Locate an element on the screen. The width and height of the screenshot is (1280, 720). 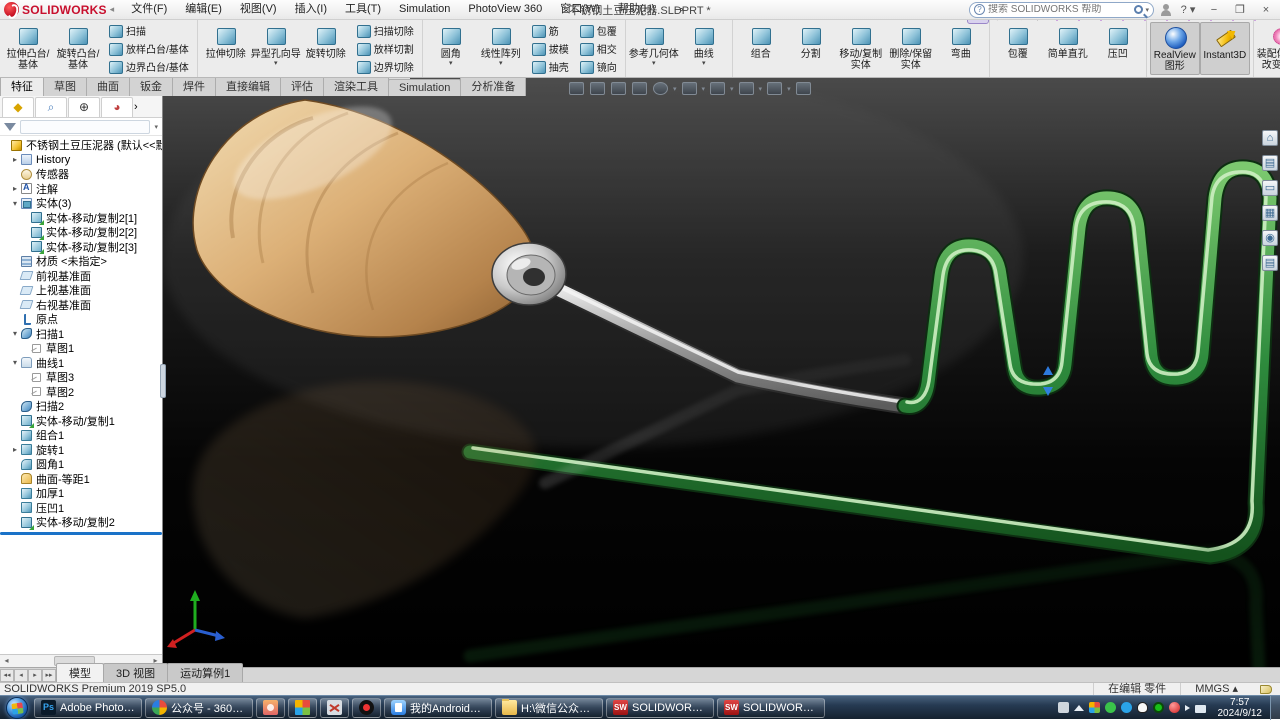
taskbar-button-tiles is located at coordinates (302, 707).